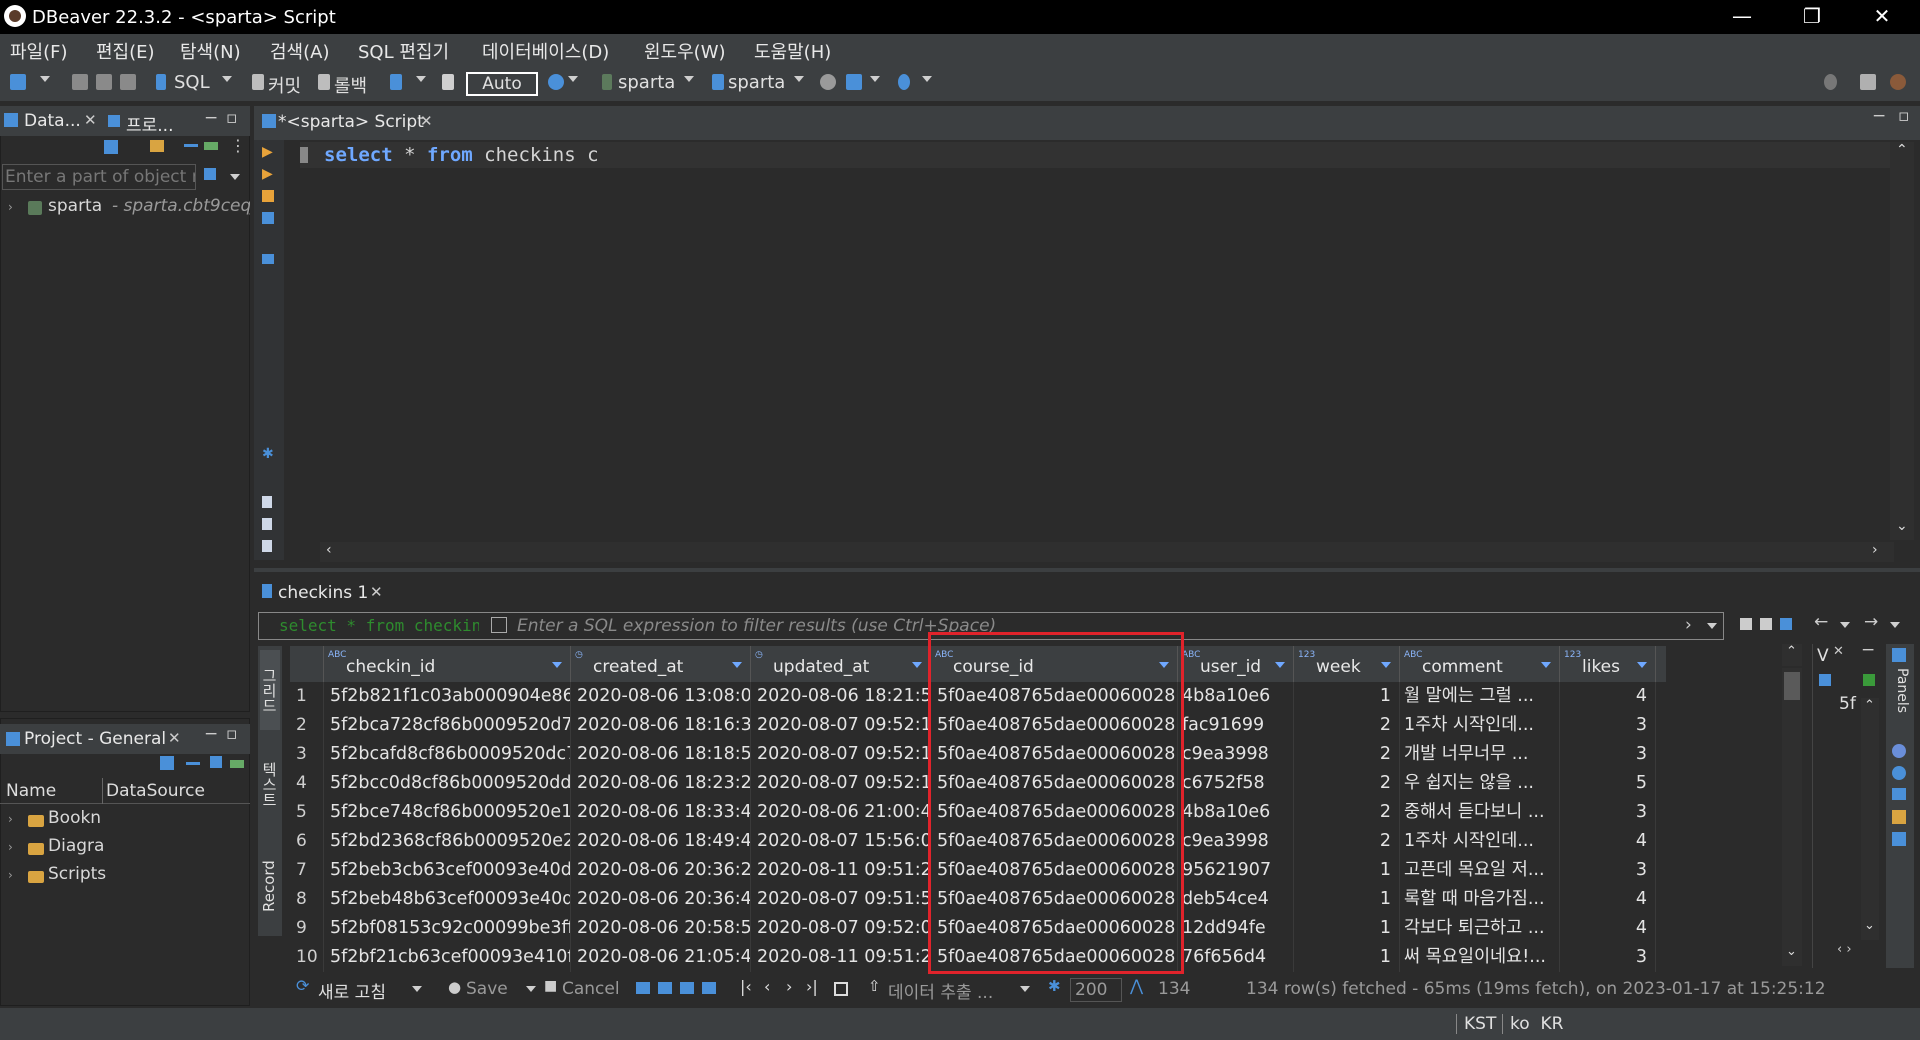 The image size is (1920, 1040). What do you see at coordinates (238, 145) in the screenshot?
I see `view-menu-icon: ⋮` at bounding box center [238, 145].